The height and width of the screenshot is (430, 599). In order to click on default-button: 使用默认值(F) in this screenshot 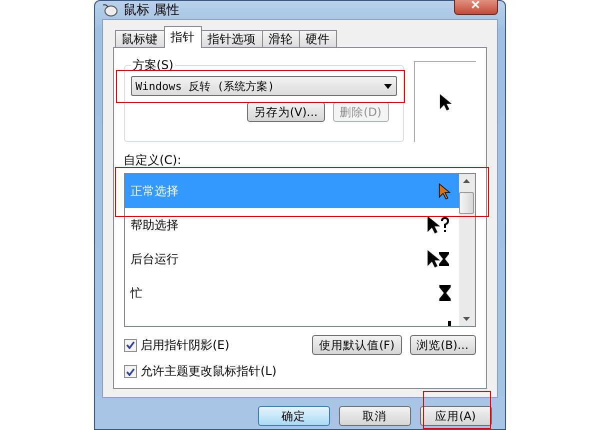, I will do `click(357, 345)`.